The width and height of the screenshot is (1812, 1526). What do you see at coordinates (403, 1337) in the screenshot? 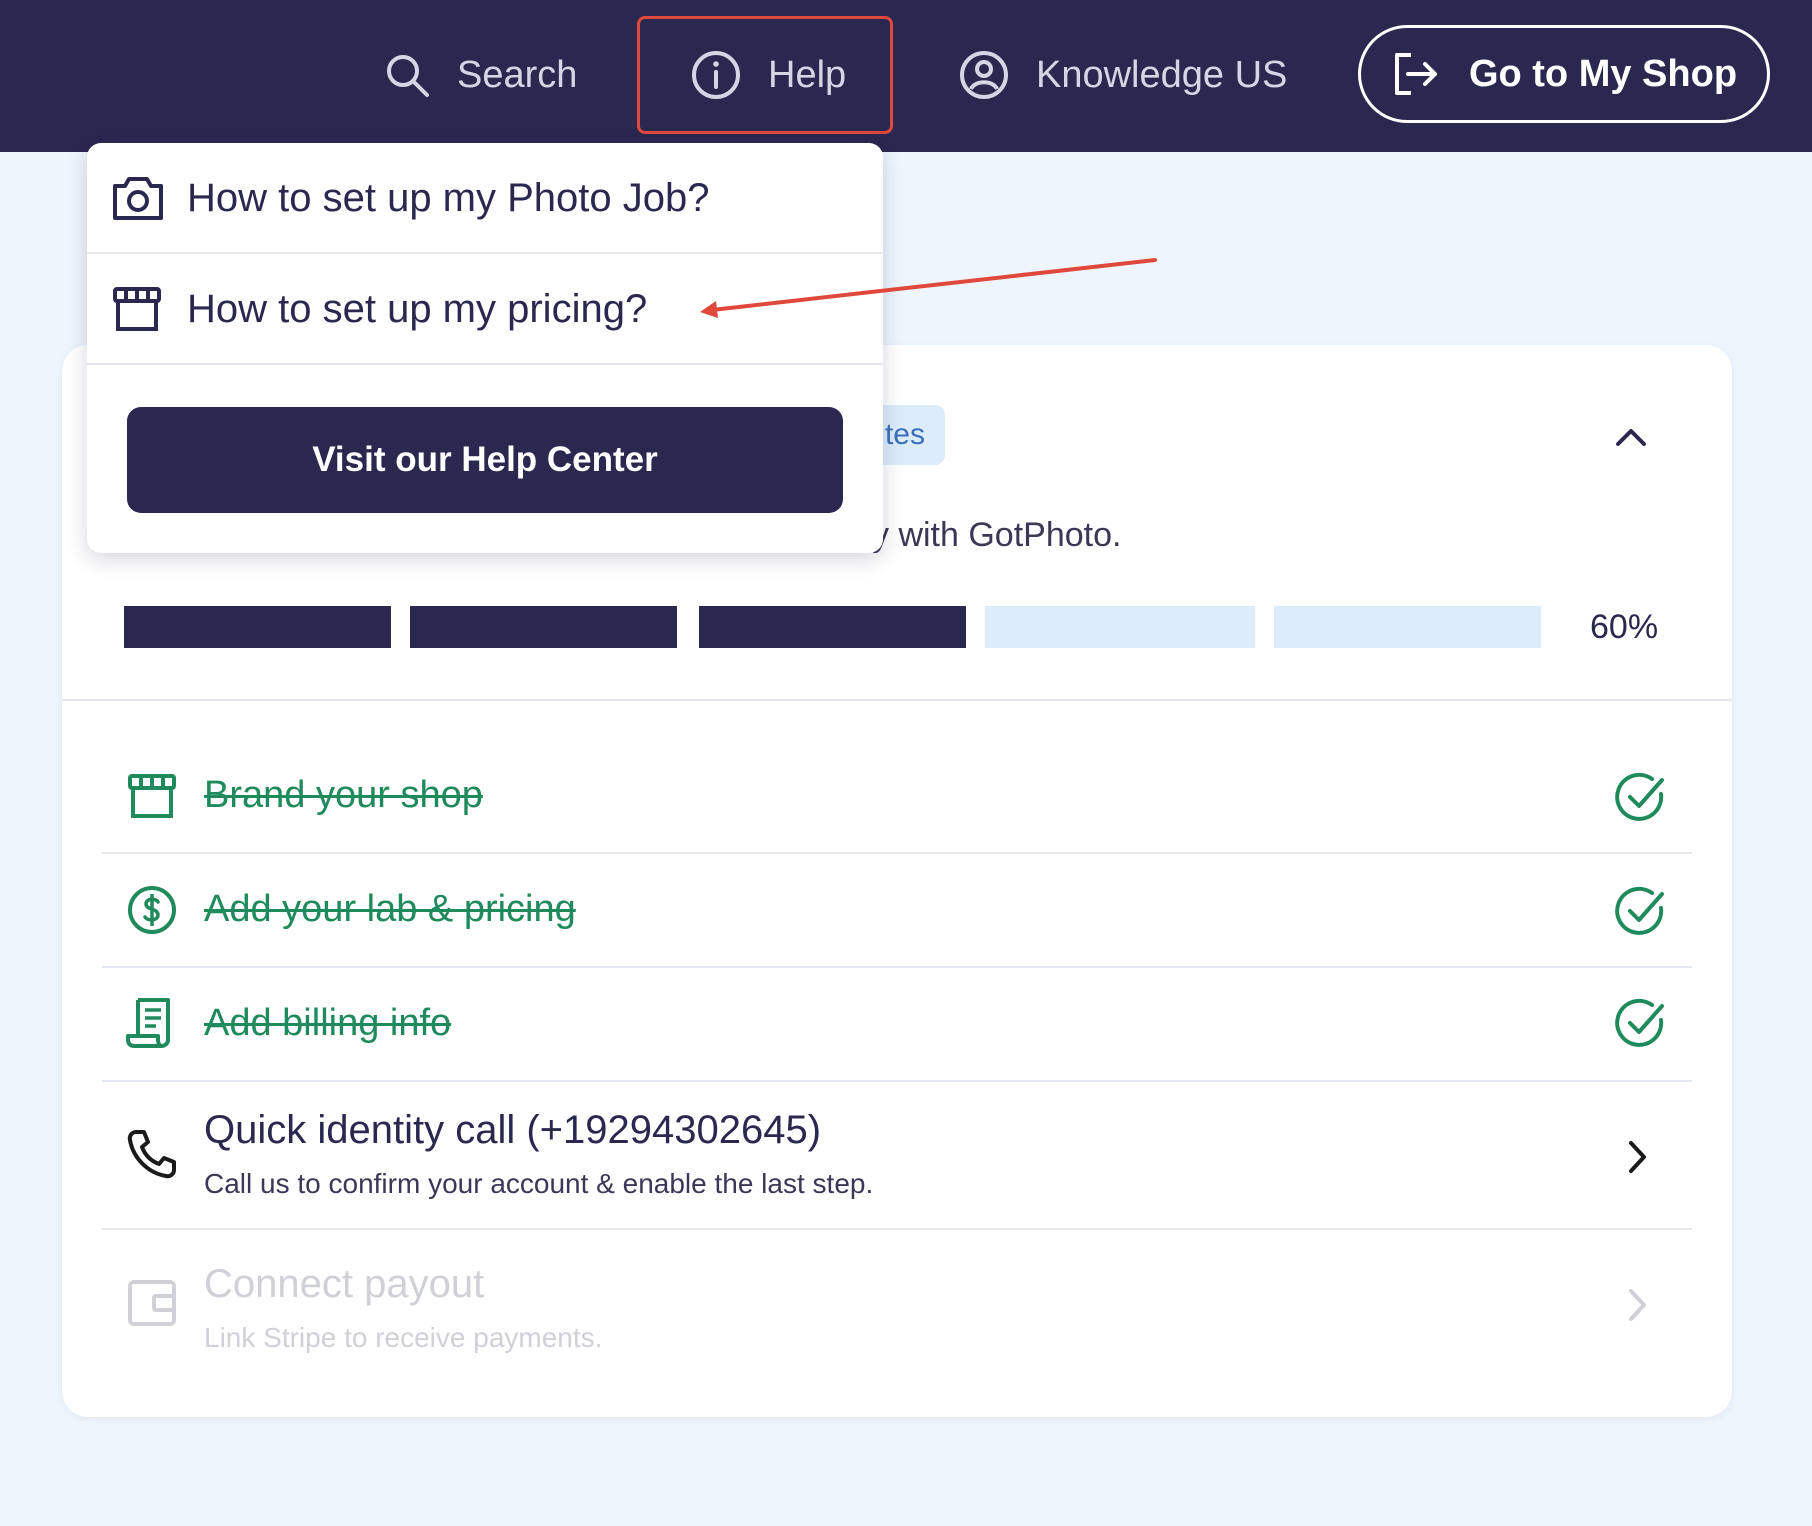
I see `task-subtitle: Link Stripe to receive payments.` at bounding box center [403, 1337].